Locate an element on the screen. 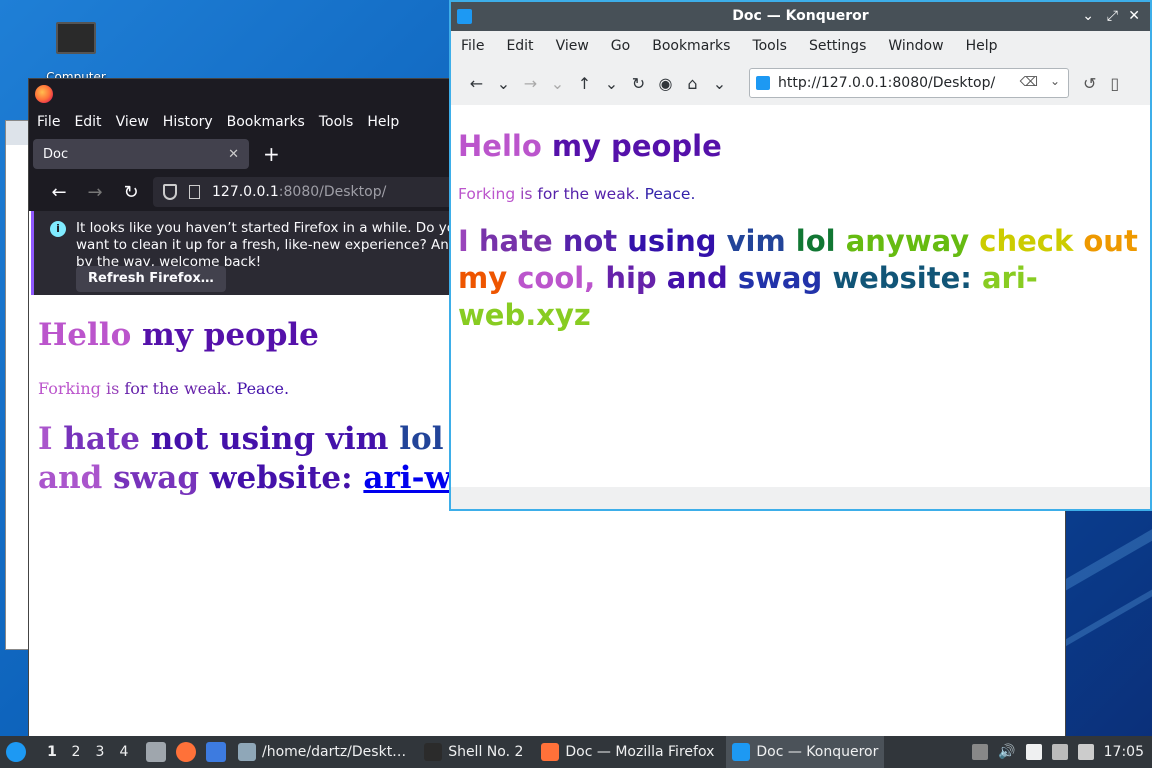  firefox-icon is located at coordinates (44, 94).